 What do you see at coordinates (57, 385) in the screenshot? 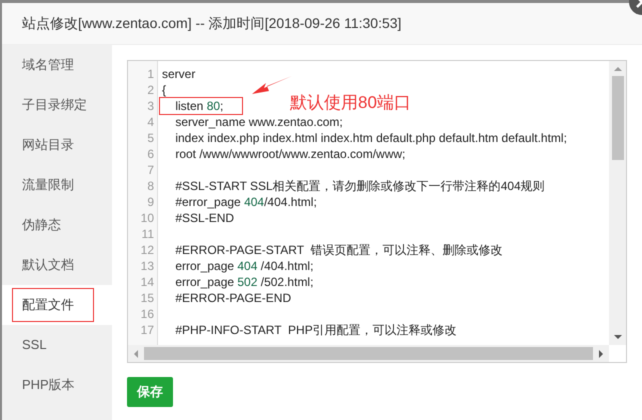
I see `sidebar-item: PHP版本` at bounding box center [57, 385].